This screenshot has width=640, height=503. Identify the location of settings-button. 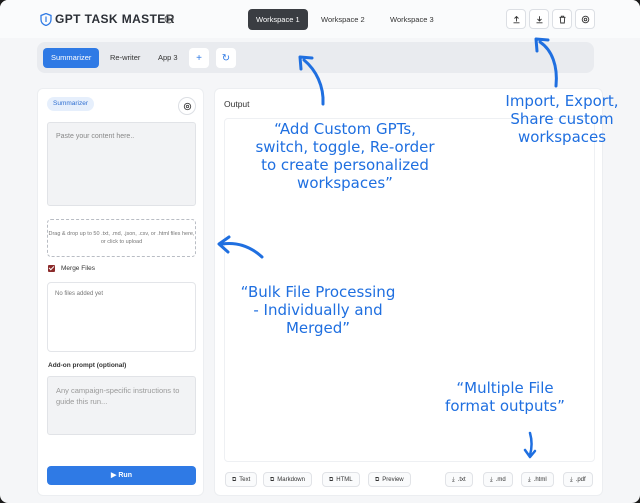
(585, 19).